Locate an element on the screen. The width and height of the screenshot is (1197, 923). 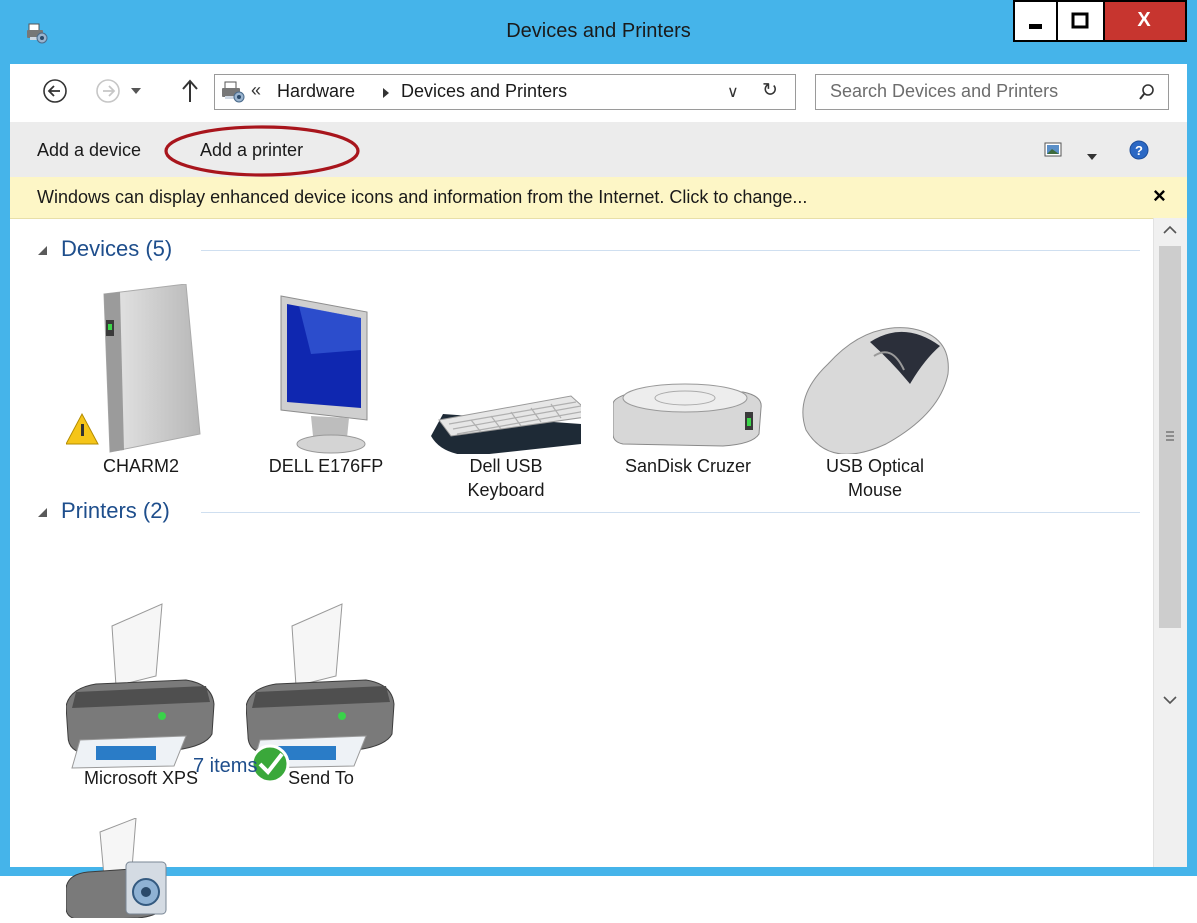
maximize-button is located at coordinates (1081, 21).